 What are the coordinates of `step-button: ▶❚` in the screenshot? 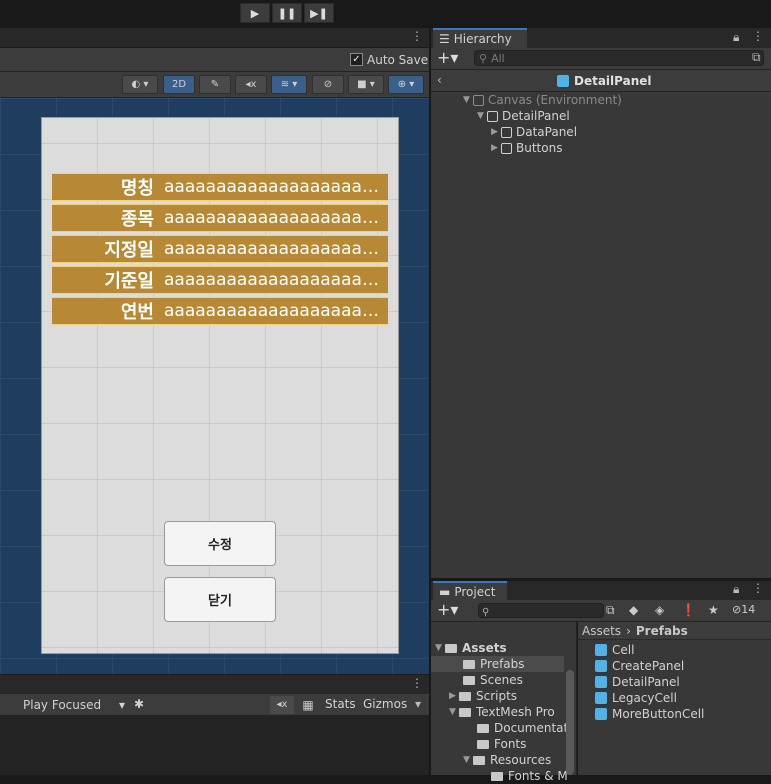 It's located at (319, 13).